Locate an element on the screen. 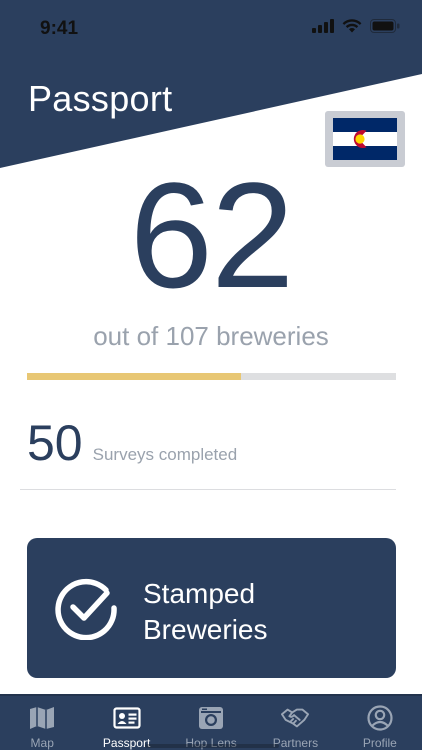 This screenshot has width=422, height=750. status-bar: 9:41 is located at coordinates (211, 28).